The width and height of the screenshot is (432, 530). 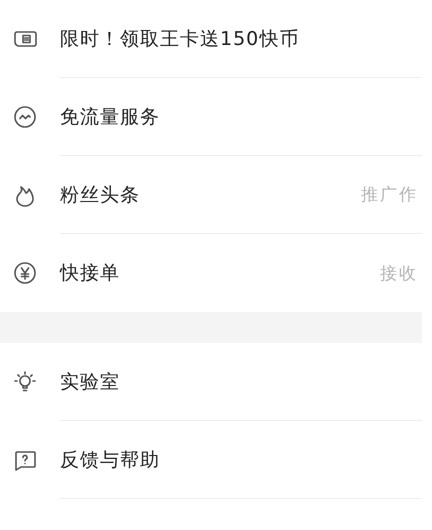 What do you see at coordinates (110, 459) in the screenshot?
I see `menu-item-label: 反馈与帮助` at bounding box center [110, 459].